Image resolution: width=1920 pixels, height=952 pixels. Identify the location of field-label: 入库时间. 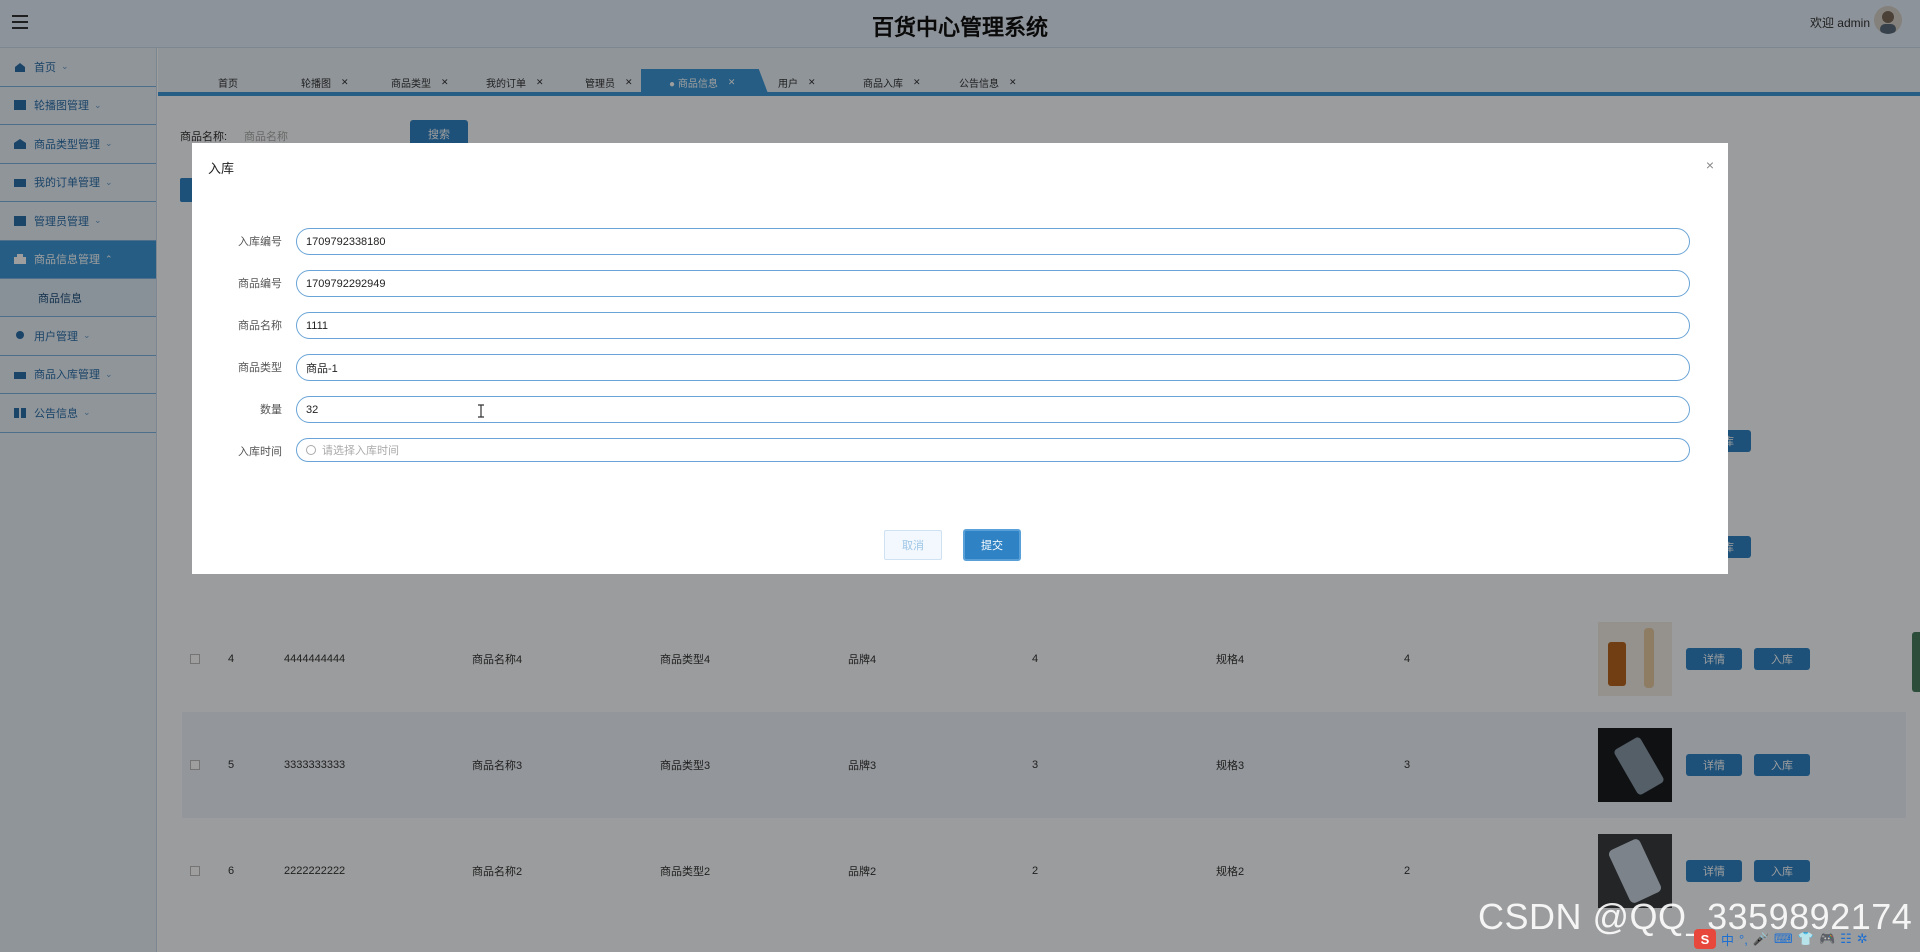
(260, 452).